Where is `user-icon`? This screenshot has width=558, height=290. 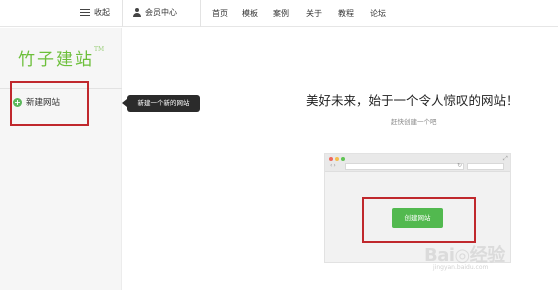
user-icon is located at coordinates (137, 12).